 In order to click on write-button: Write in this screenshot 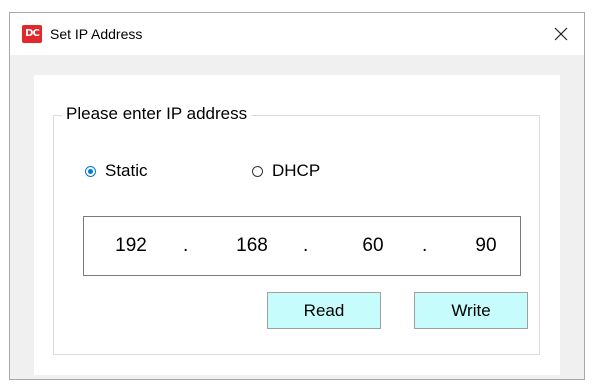, I will do `click(471, 310)`.